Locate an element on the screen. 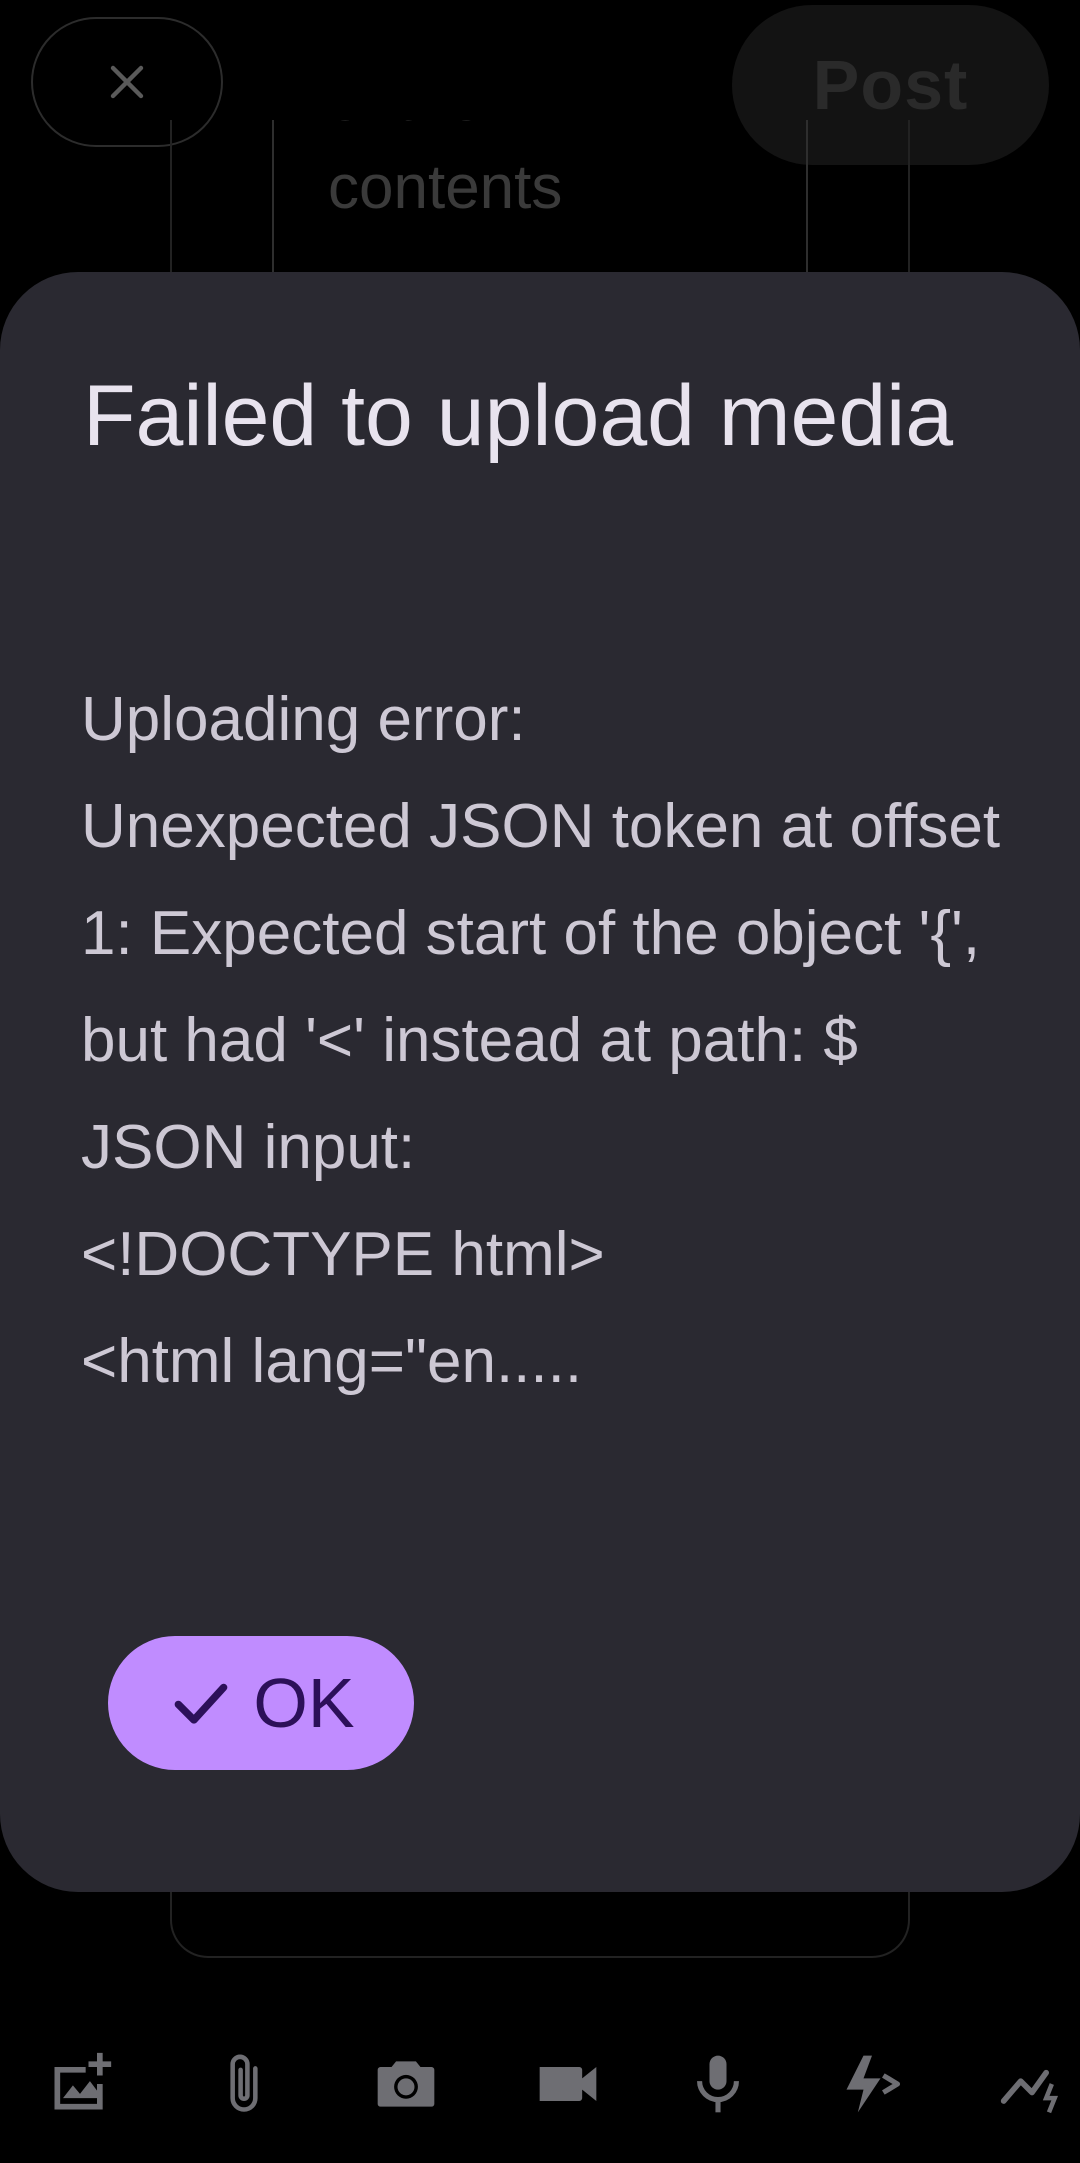  quoted-content-card: of the contents is located at coordinates (540, 200).